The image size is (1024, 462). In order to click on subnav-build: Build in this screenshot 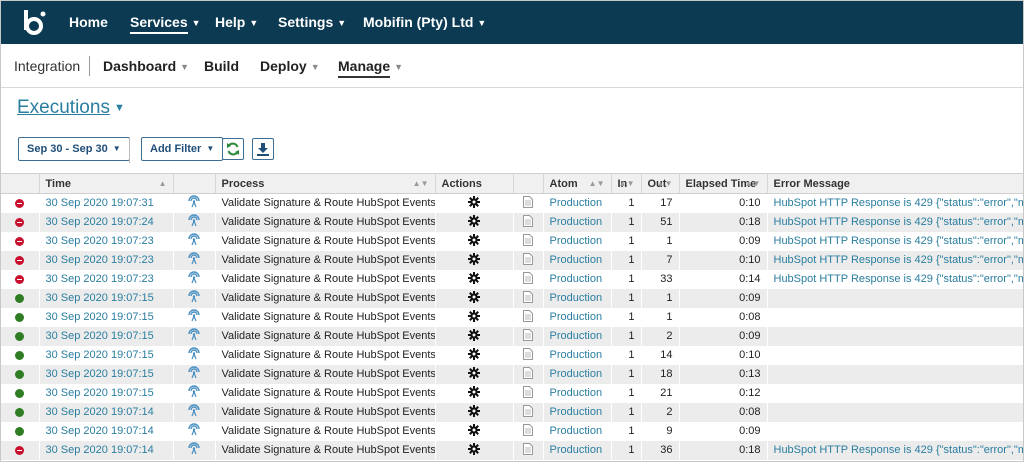, I will do `click(221, 66)`.